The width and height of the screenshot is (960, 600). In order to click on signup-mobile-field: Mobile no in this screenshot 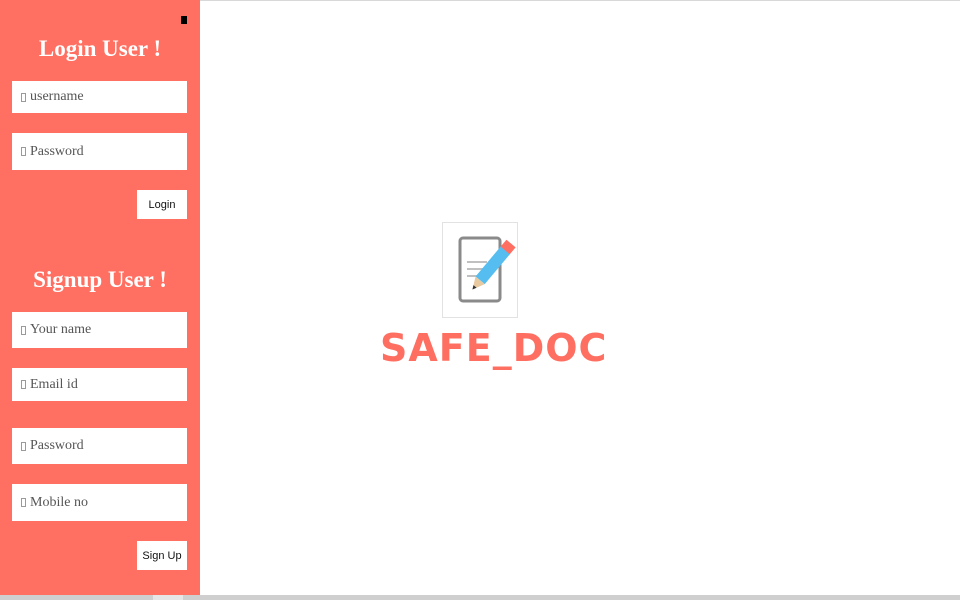, I will do `click(99, 502)`.